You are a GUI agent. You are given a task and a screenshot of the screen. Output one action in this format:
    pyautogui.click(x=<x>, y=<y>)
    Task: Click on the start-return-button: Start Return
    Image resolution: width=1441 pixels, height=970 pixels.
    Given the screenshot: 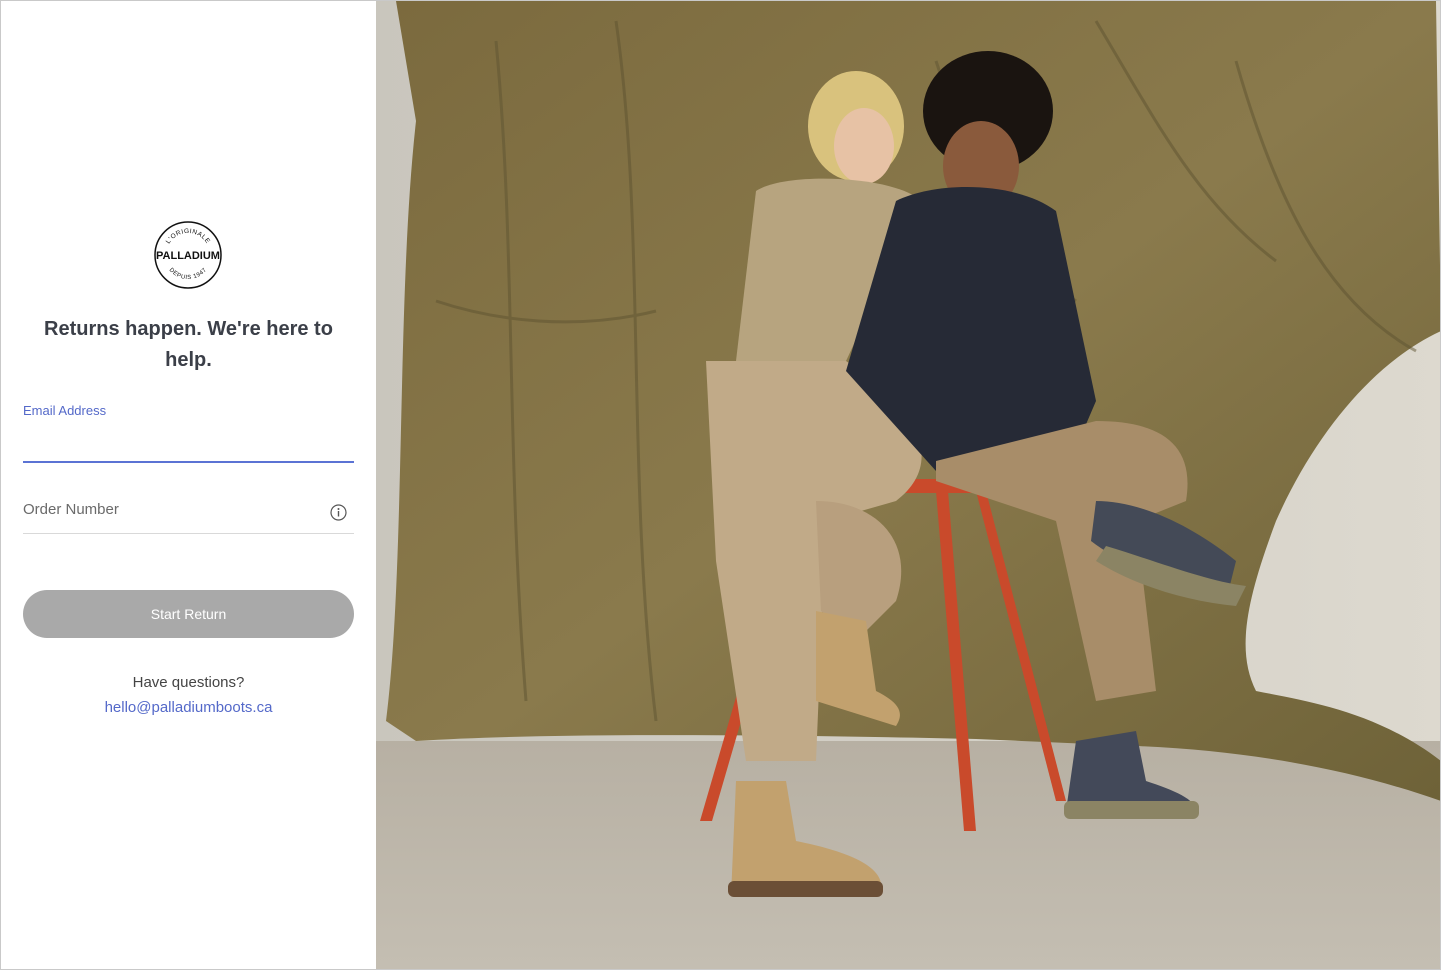 What is the action you would take?
    pyautogui.click(x=188, y=614)
    